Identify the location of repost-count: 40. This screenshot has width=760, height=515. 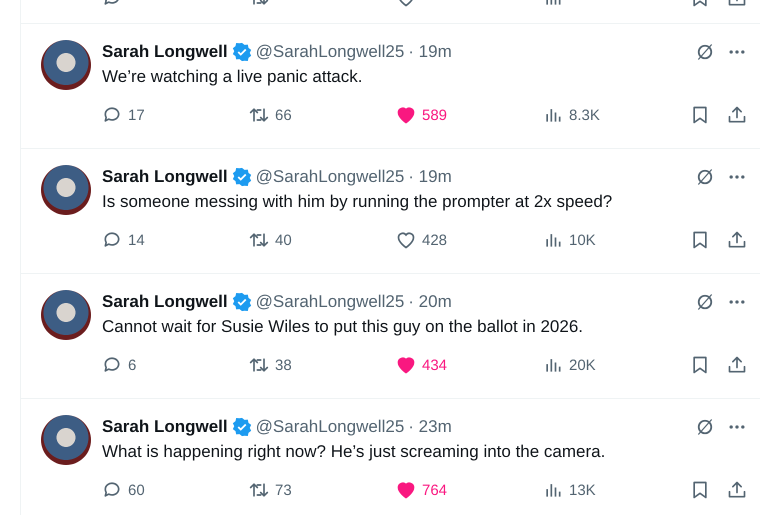
(283, 240).